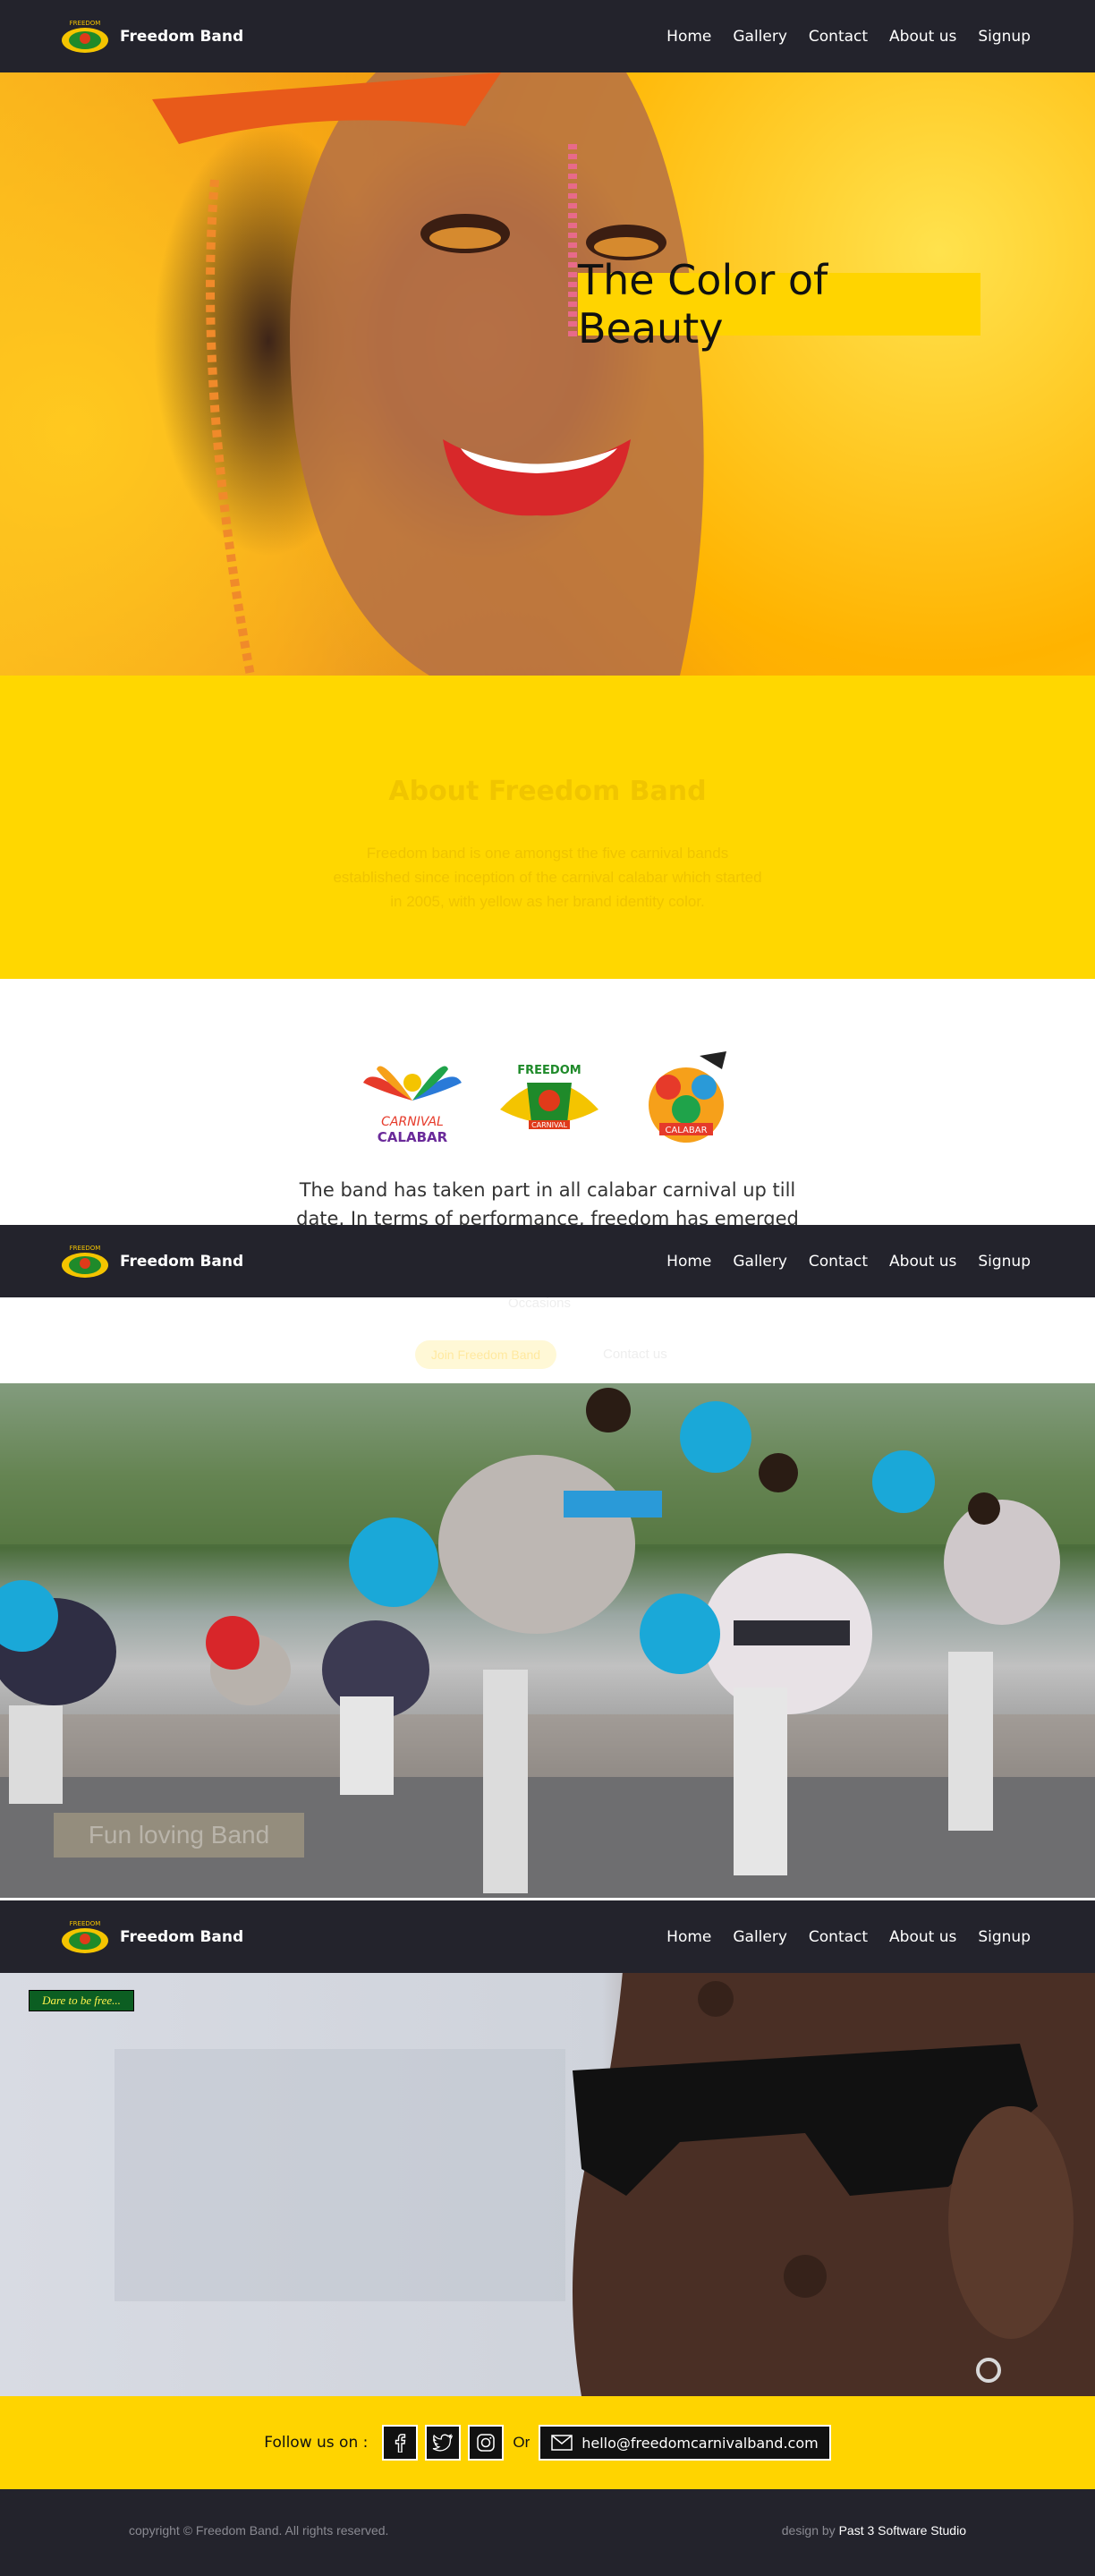 This screenshot has height=2576, width=1095. I want to click on mail-icon, so click(562, 2443).